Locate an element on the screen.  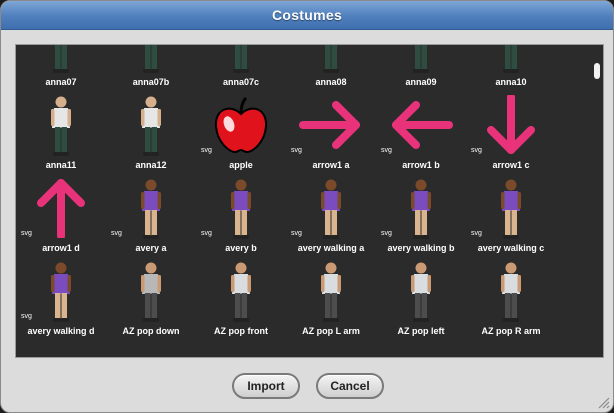
costume-item: svg avery b is located at coordinates (241, 216).